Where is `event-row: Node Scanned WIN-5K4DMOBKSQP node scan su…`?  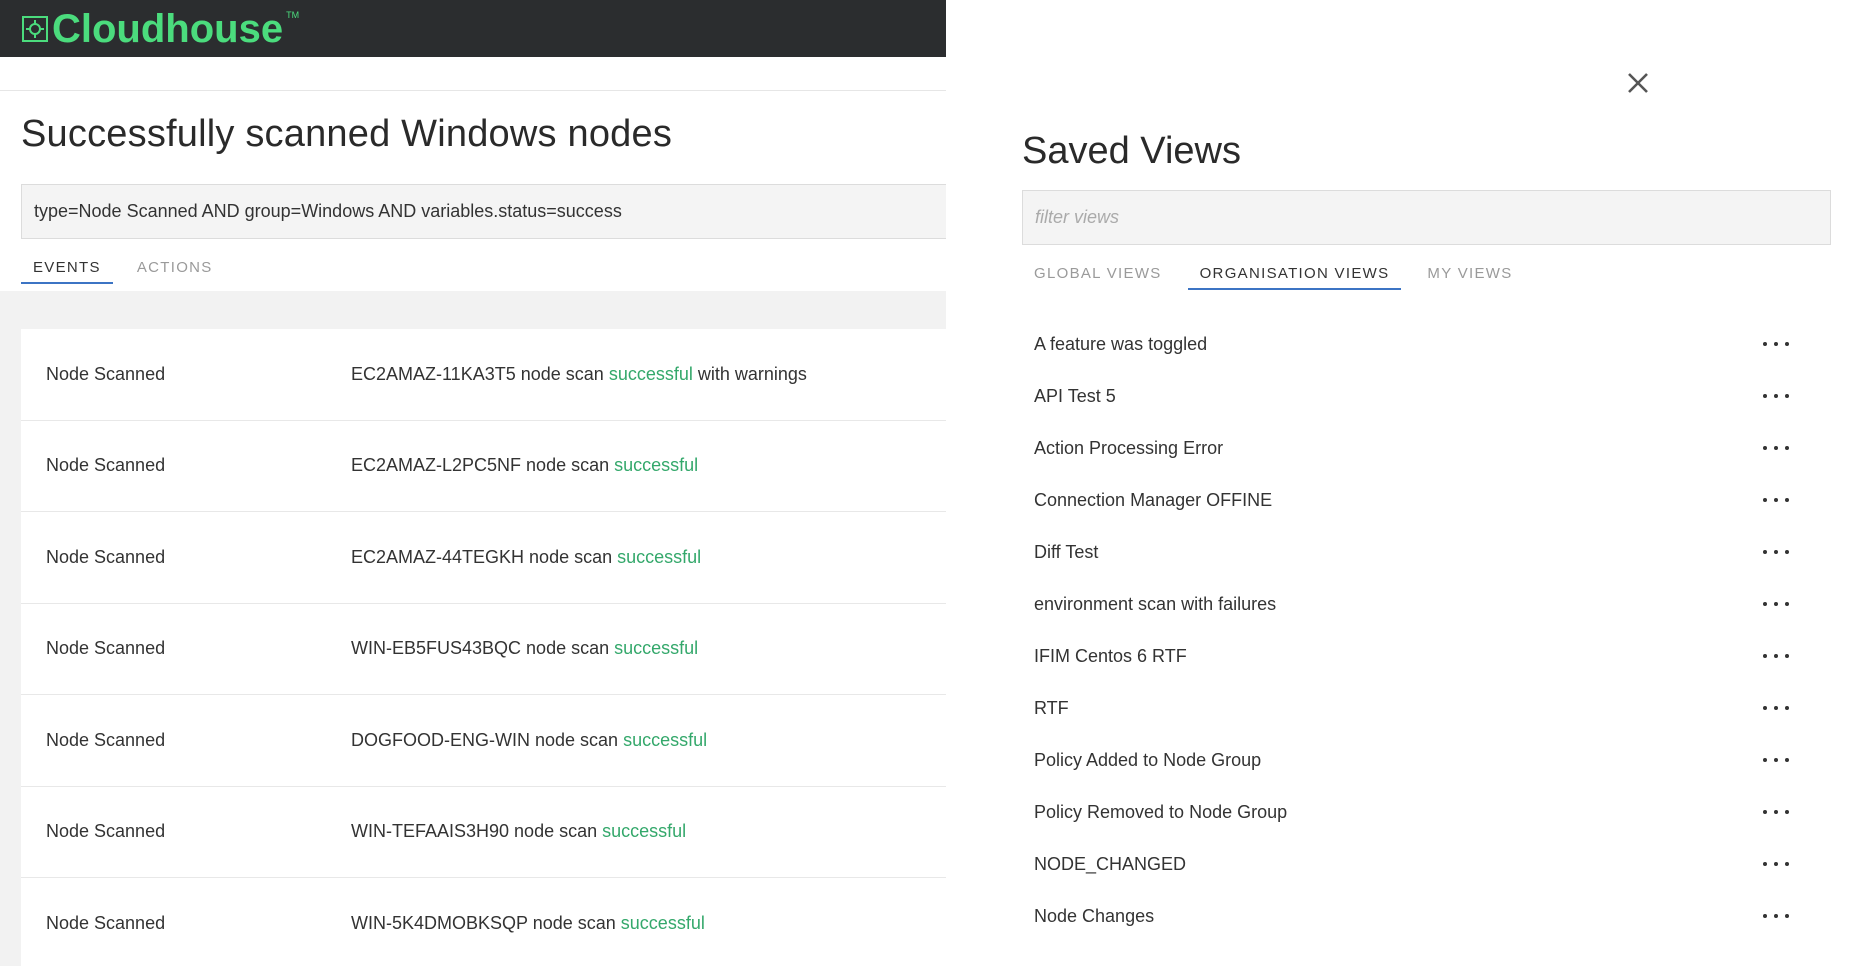 event-row: Node Scanned WIN-5K4DMOBKSQP node scan su… is located at coordinates (483, 922).